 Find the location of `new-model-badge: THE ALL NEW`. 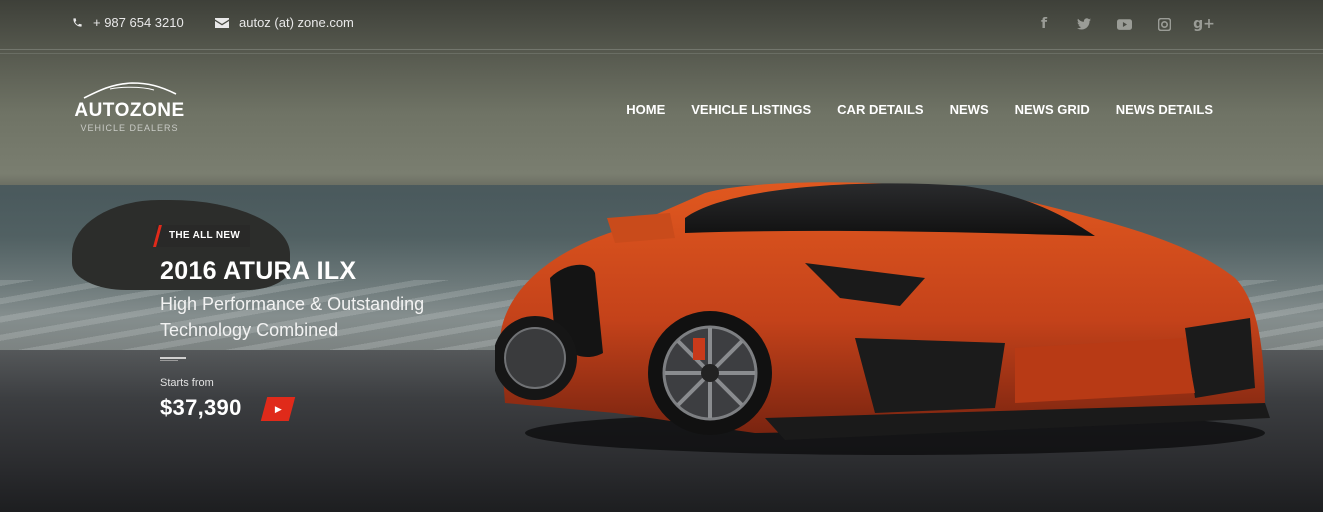

new-model-badge: THE ALL NEW is located at coordinates (202, 236).